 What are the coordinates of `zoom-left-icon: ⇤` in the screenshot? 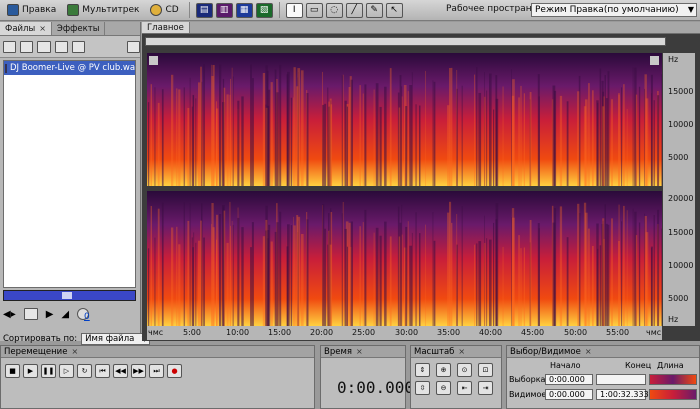 It's located at (464, 388).